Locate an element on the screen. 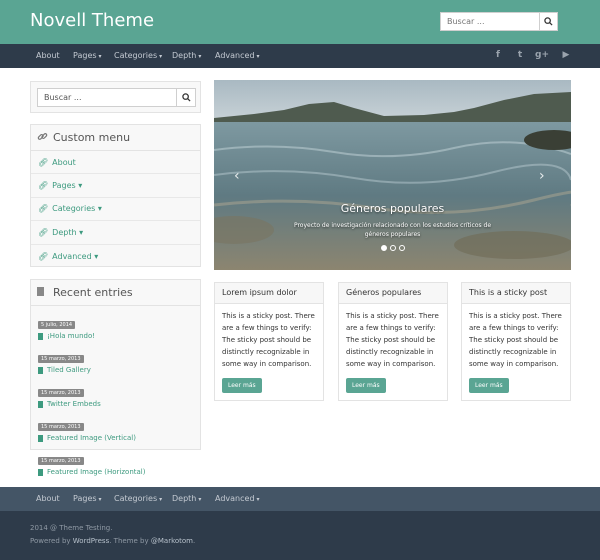 The image size is (600, 560). wordpress-link: WordPress is located at coordinates (91, 541).